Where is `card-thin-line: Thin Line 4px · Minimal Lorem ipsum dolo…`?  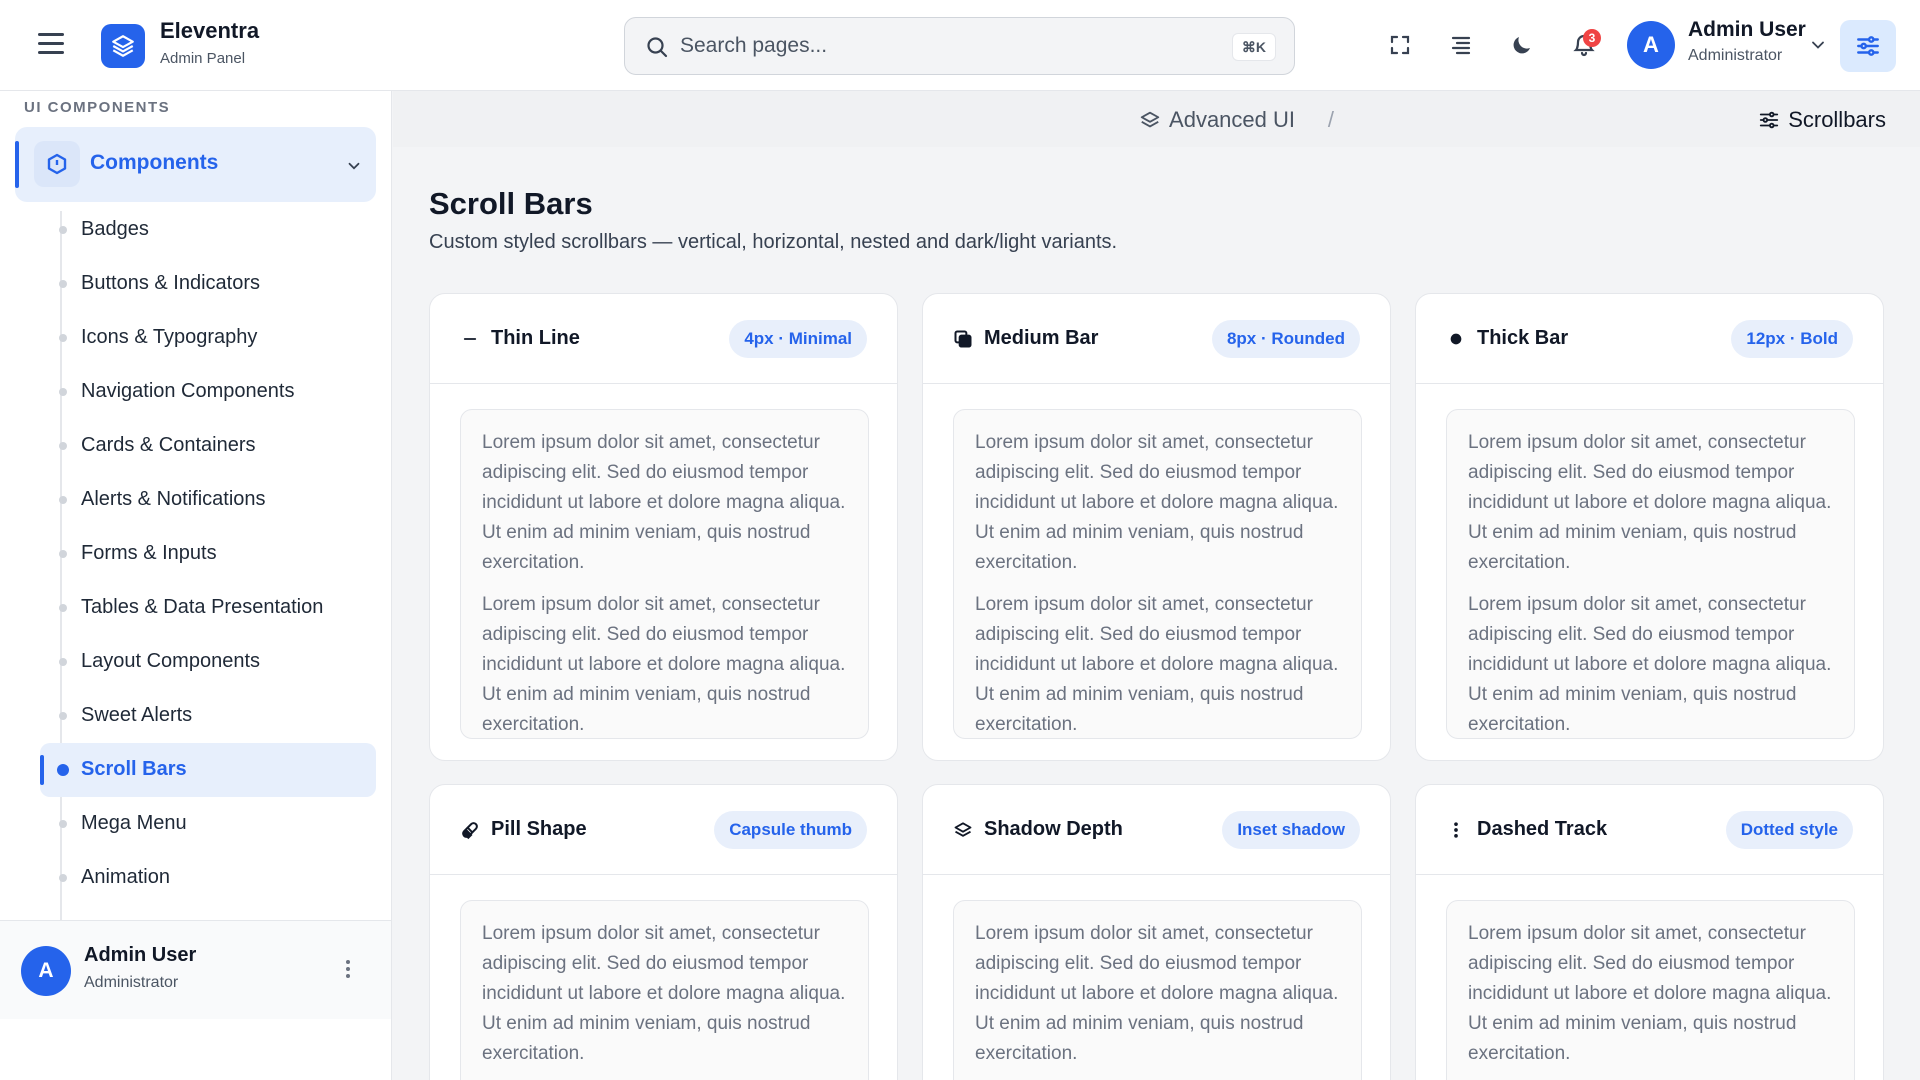
card-thin-line: Thin Line 4px · Minimal Lorem ipsum dolo… is located at coordinates (663, 527).